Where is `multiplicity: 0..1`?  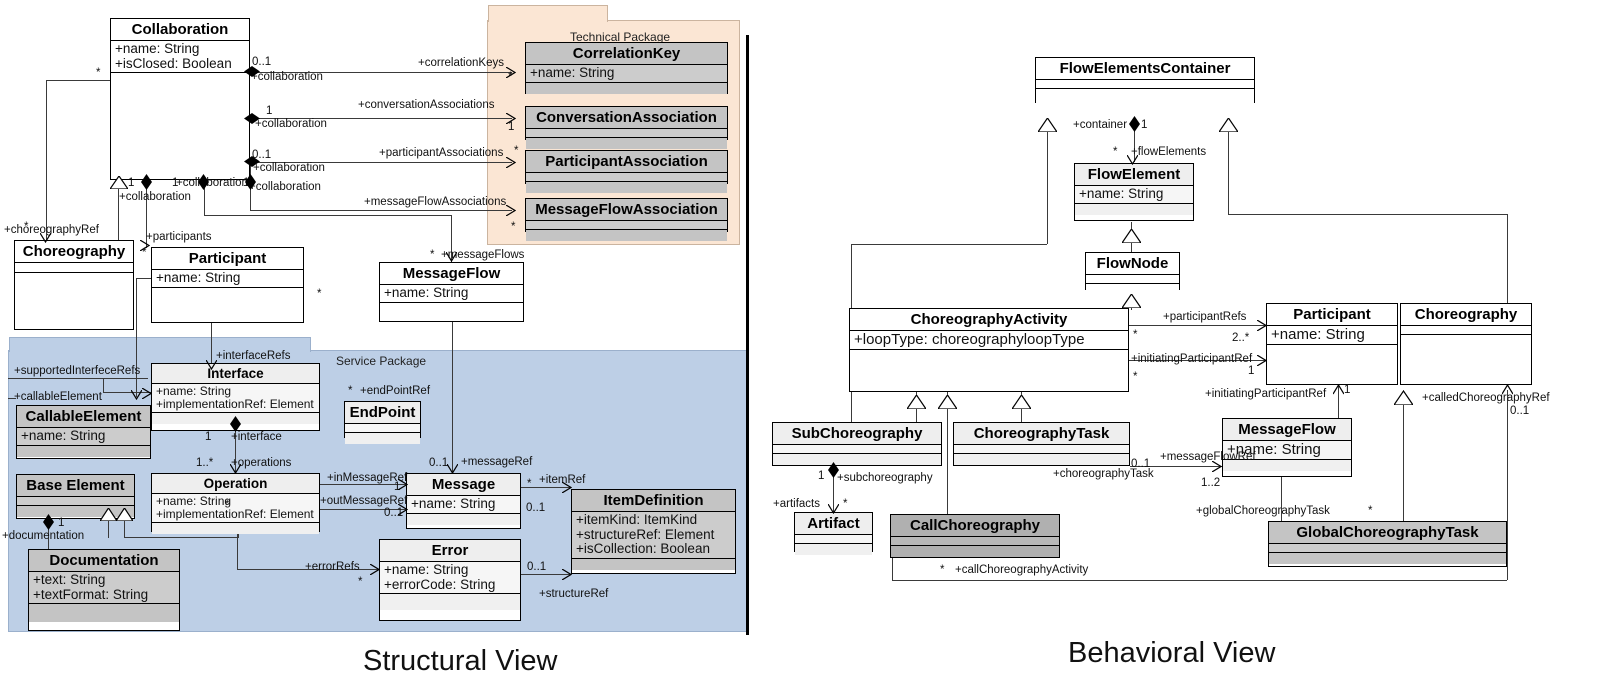
multiplicity: 0..1 is located at coordinates (1141, 464).